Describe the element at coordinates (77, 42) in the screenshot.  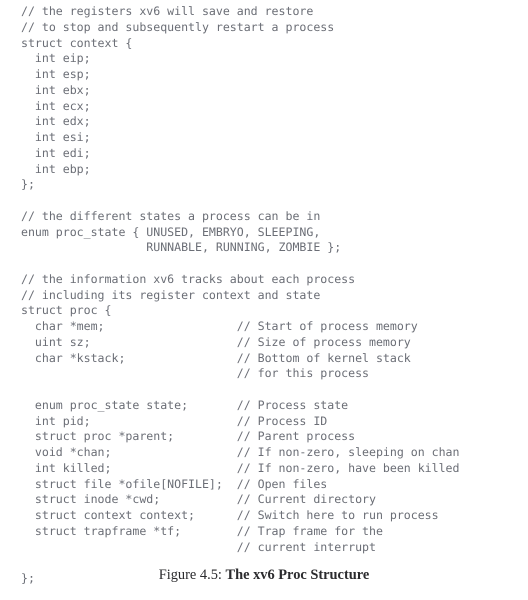
I see `code-line: struct context {` at that location.